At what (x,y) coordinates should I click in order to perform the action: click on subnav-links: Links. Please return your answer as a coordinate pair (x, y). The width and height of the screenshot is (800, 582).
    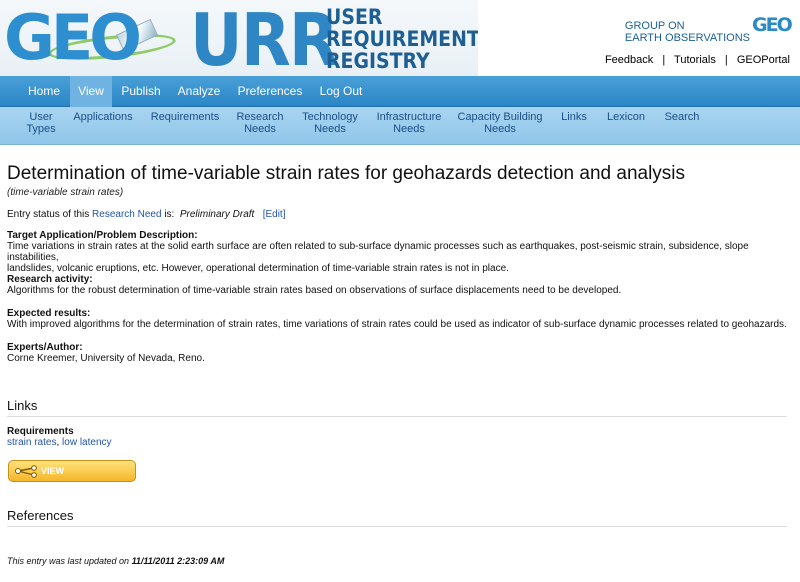
    Looking at the image, I should click on (574, 117).